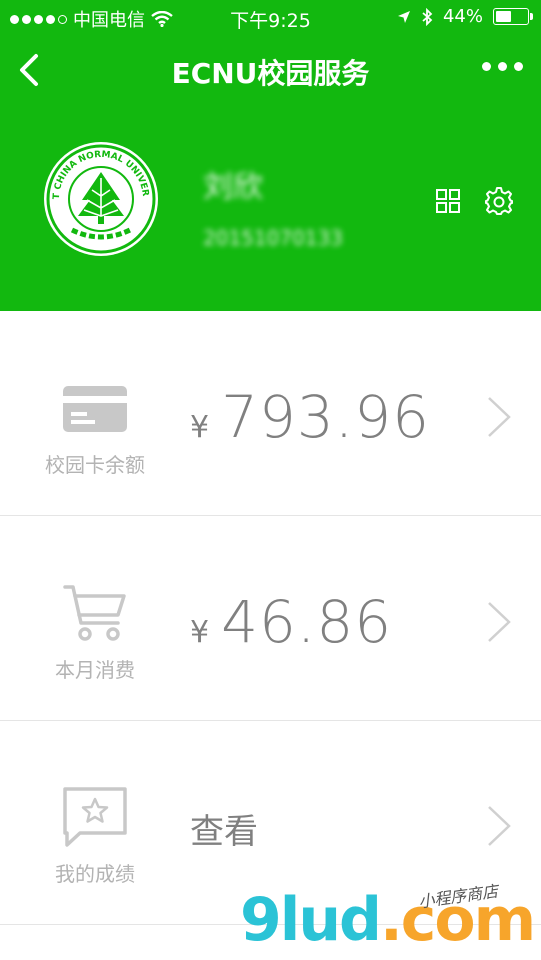  Describe the element at coordinates (326, 417) in the screenshot. I see `balance-amount: 793.96` at that location.